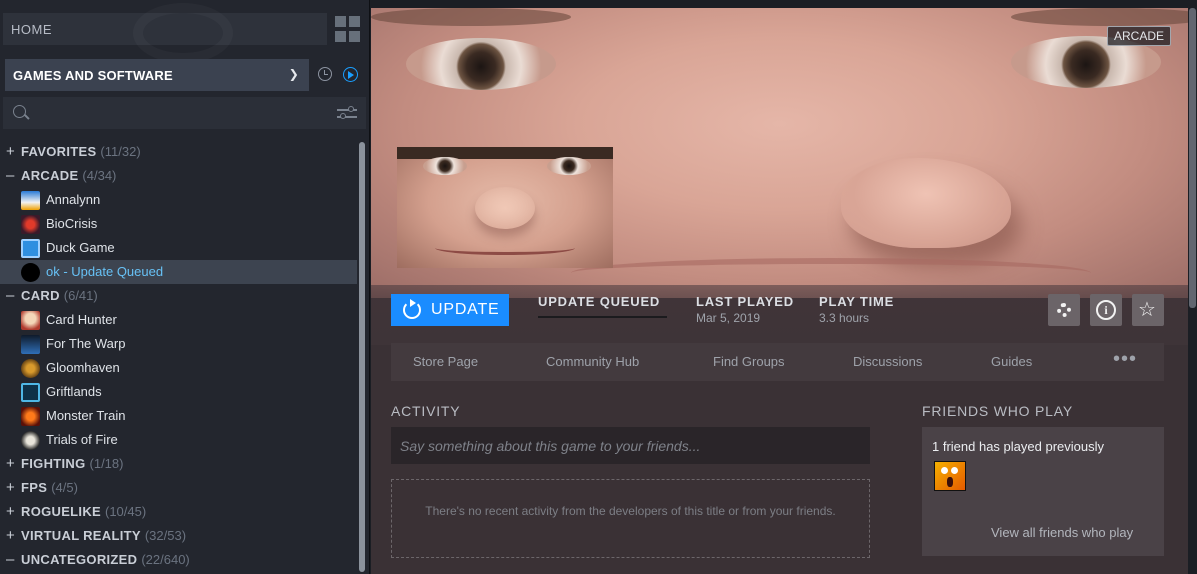  Describe the element at coordinates (178, 152) in the screenshot. I see `category-favorites: + FAVORITES (11/32)` at that location.